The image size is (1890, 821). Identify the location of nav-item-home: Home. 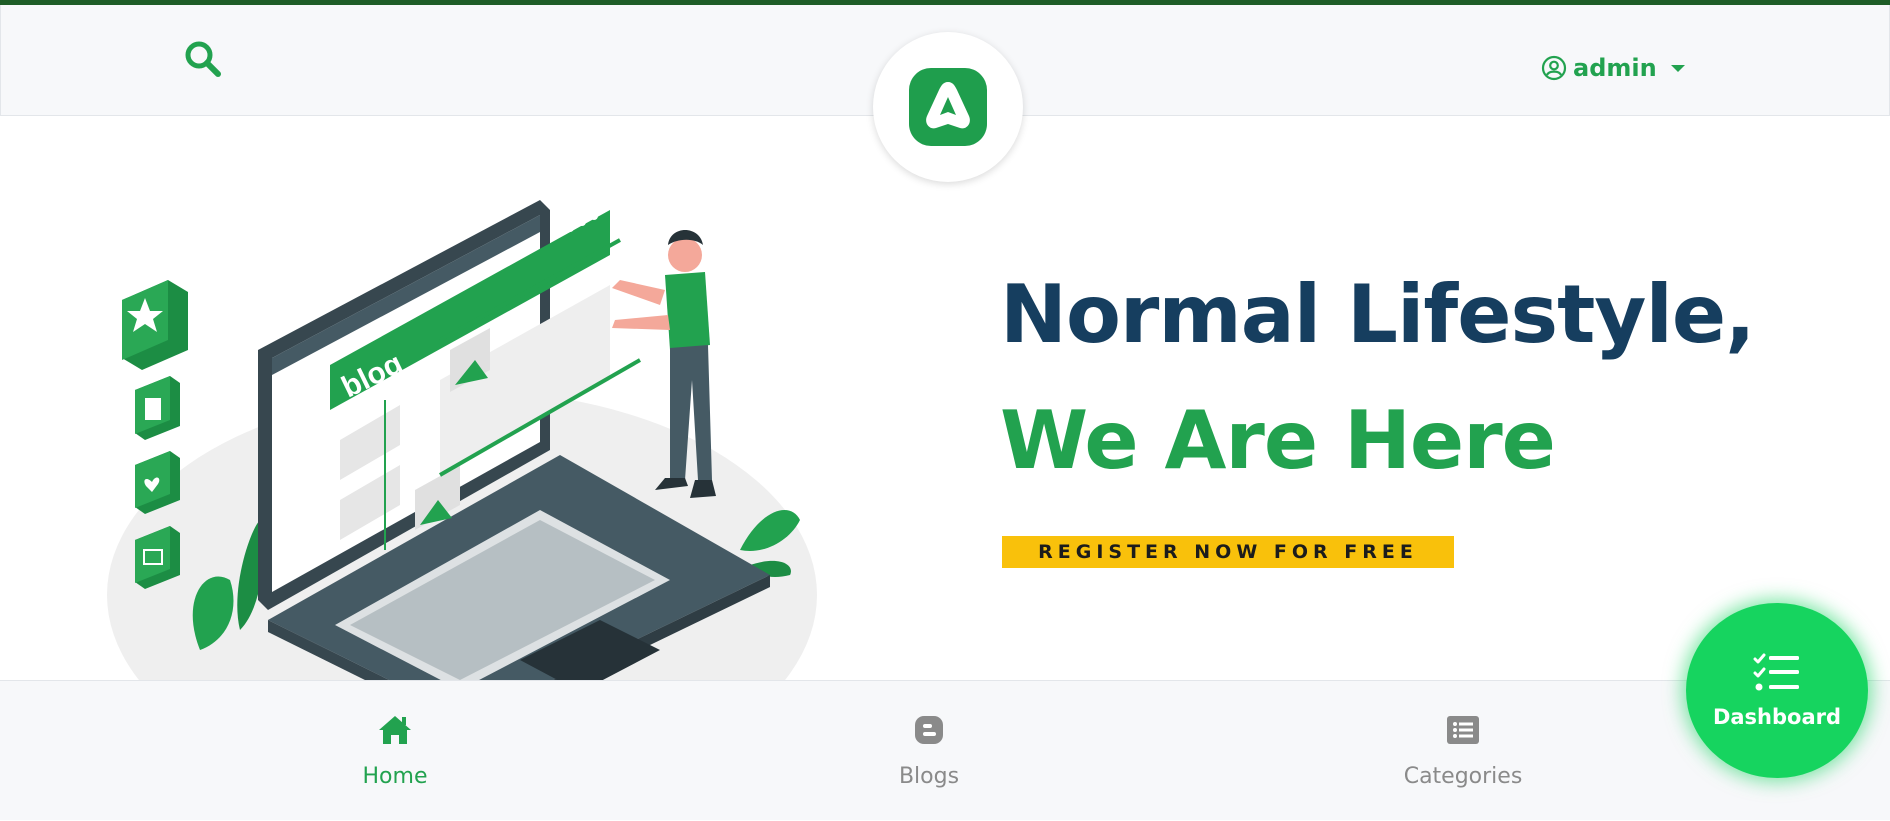
(395, 751).